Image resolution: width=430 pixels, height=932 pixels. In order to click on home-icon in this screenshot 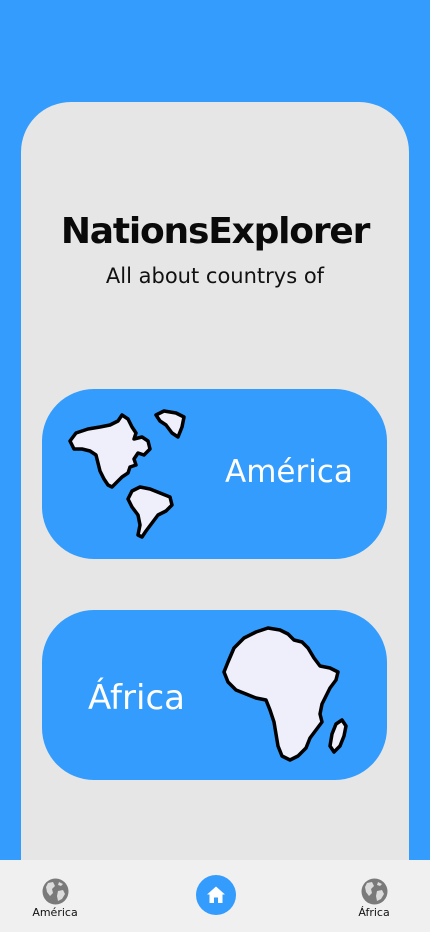, I will do `click(216, 894)`.